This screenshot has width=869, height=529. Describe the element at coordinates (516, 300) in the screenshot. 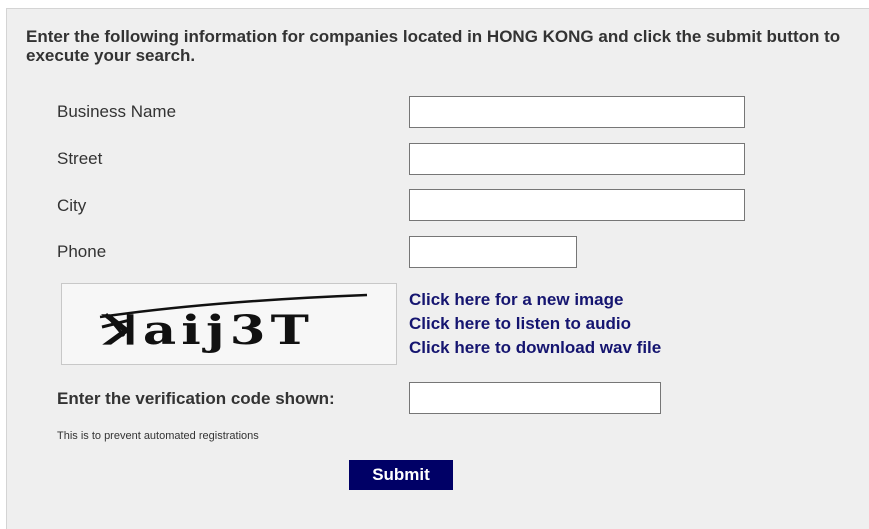

I see `new-image-link: Click here for a new image` at that location.